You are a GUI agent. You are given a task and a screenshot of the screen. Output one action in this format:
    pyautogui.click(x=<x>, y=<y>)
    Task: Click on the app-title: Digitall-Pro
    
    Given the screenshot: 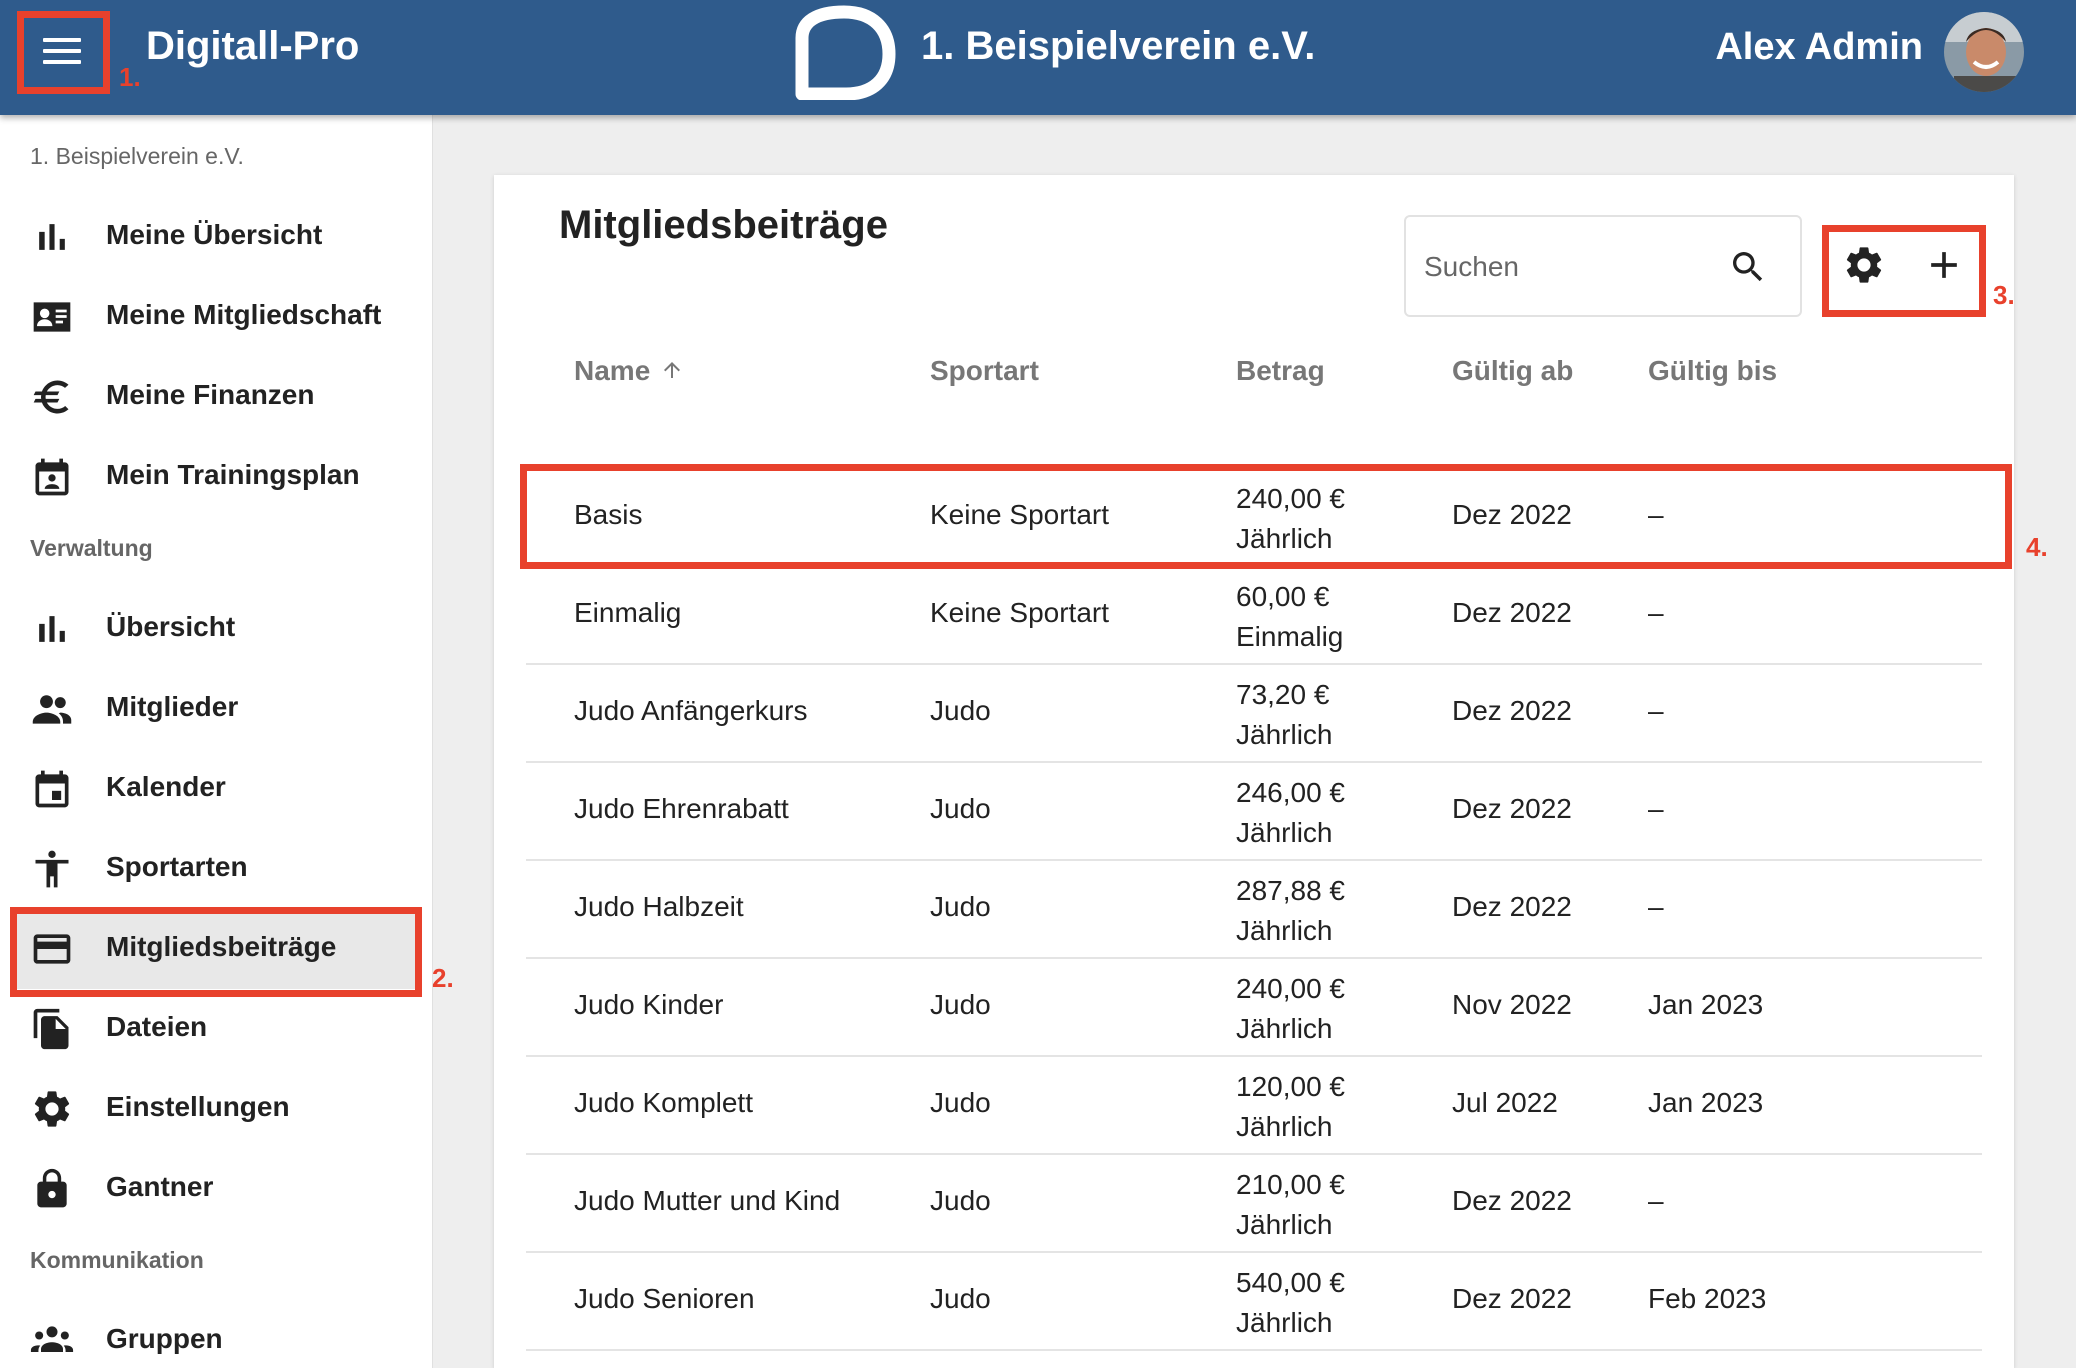 What is the action you would take?
    pyautogui.click(x=253, y=46)
    